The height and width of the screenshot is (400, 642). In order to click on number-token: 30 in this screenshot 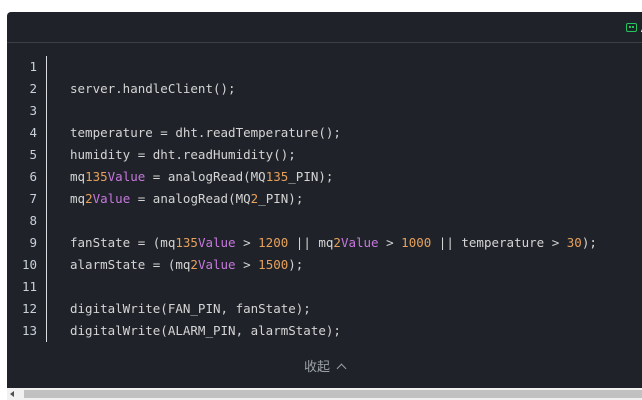, I will do `click(574, 242)`.